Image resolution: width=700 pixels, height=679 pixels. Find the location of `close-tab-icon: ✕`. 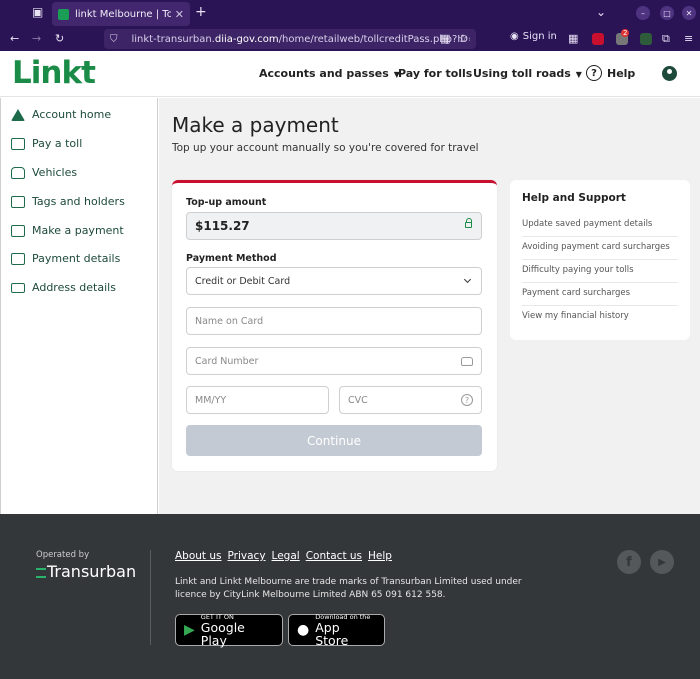

close-tab-icon: ✕ is located at coordinates (179, 14).